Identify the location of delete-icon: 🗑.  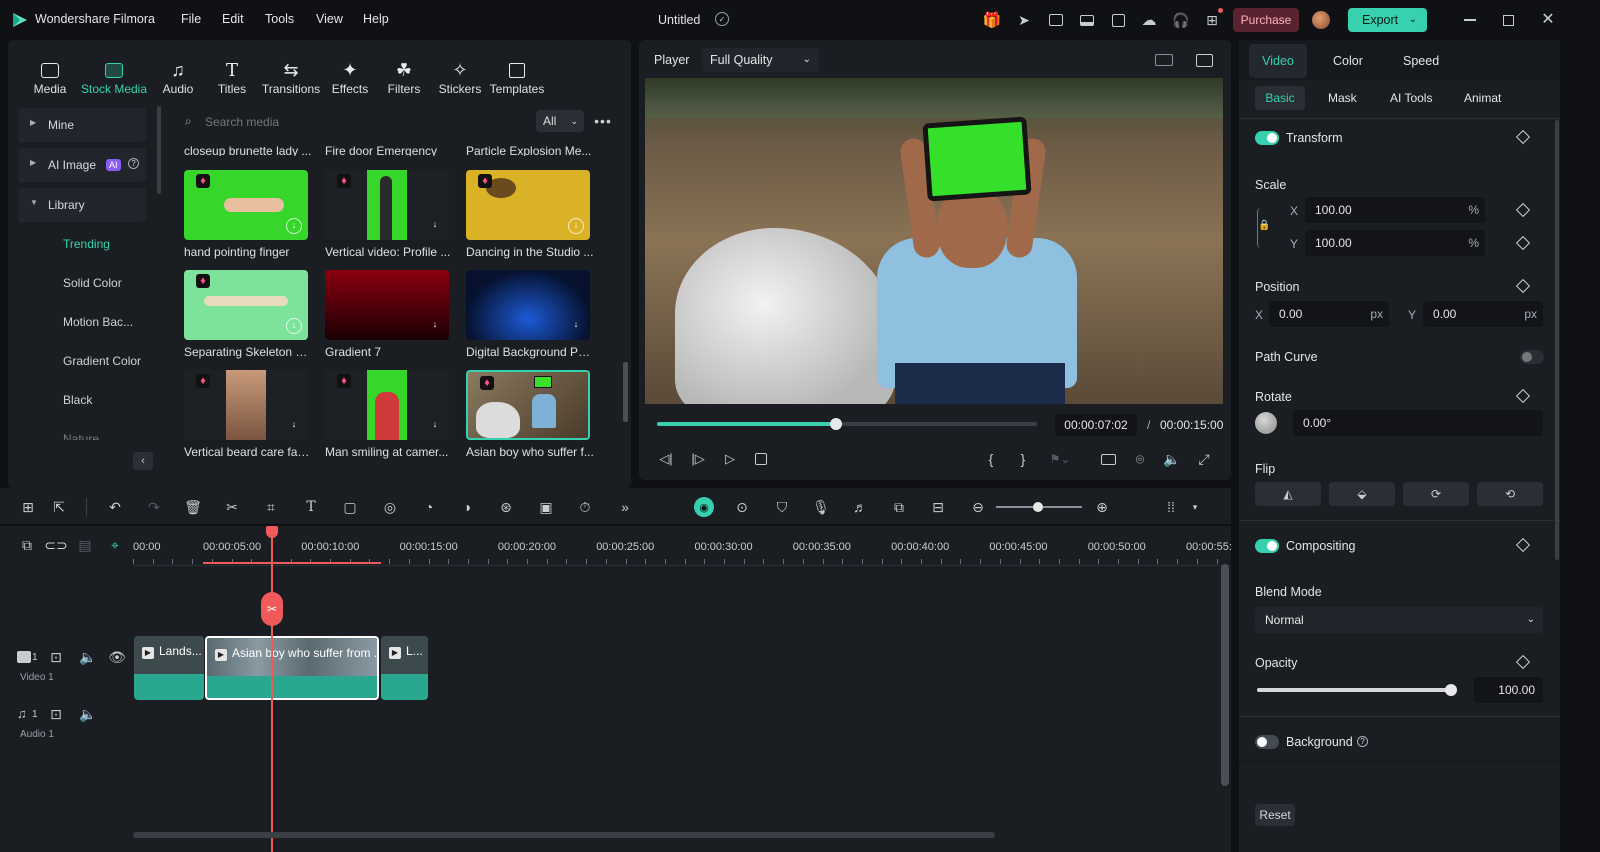
(193, 507).